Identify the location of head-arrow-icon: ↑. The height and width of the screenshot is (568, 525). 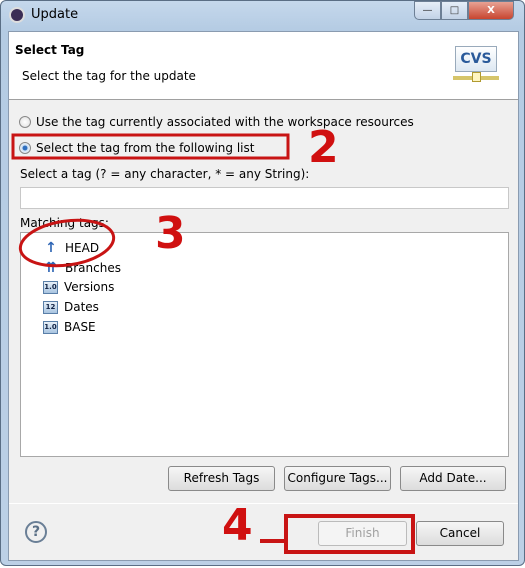
(51, 248).